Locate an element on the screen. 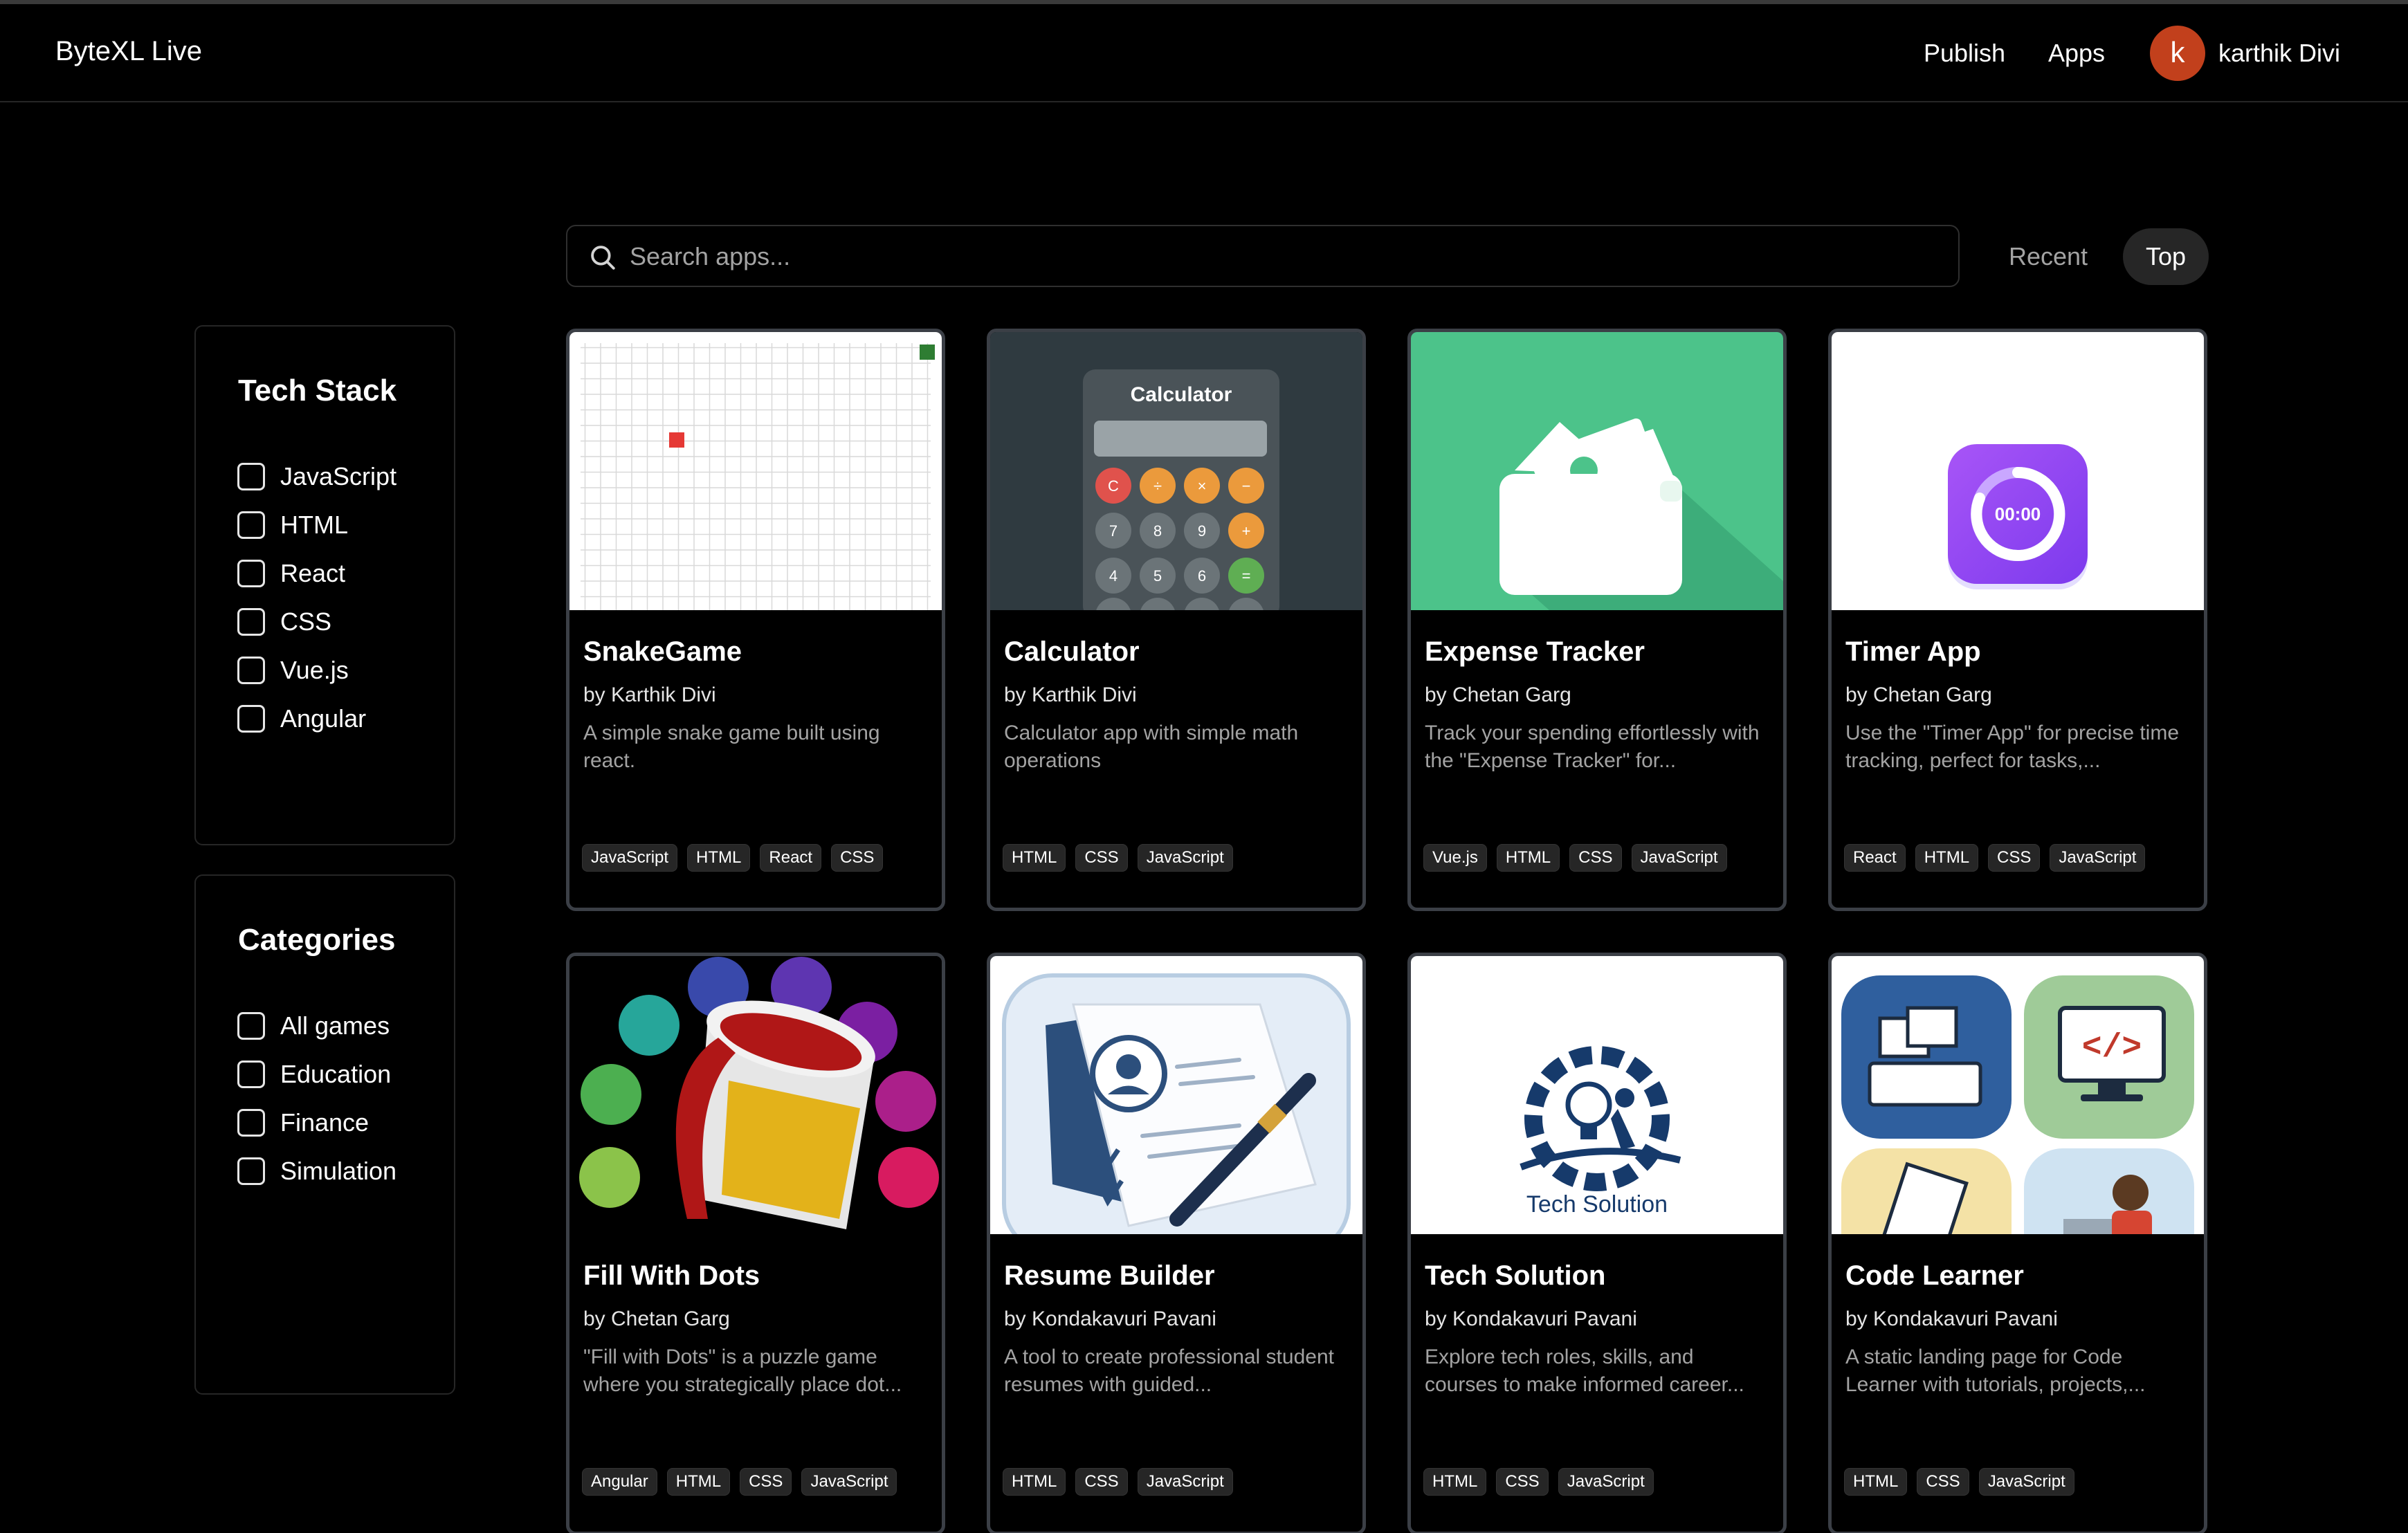 The width and height of the screenshot is (2408, 1533). filter-css: CSS is located at coordinates (284, 622).